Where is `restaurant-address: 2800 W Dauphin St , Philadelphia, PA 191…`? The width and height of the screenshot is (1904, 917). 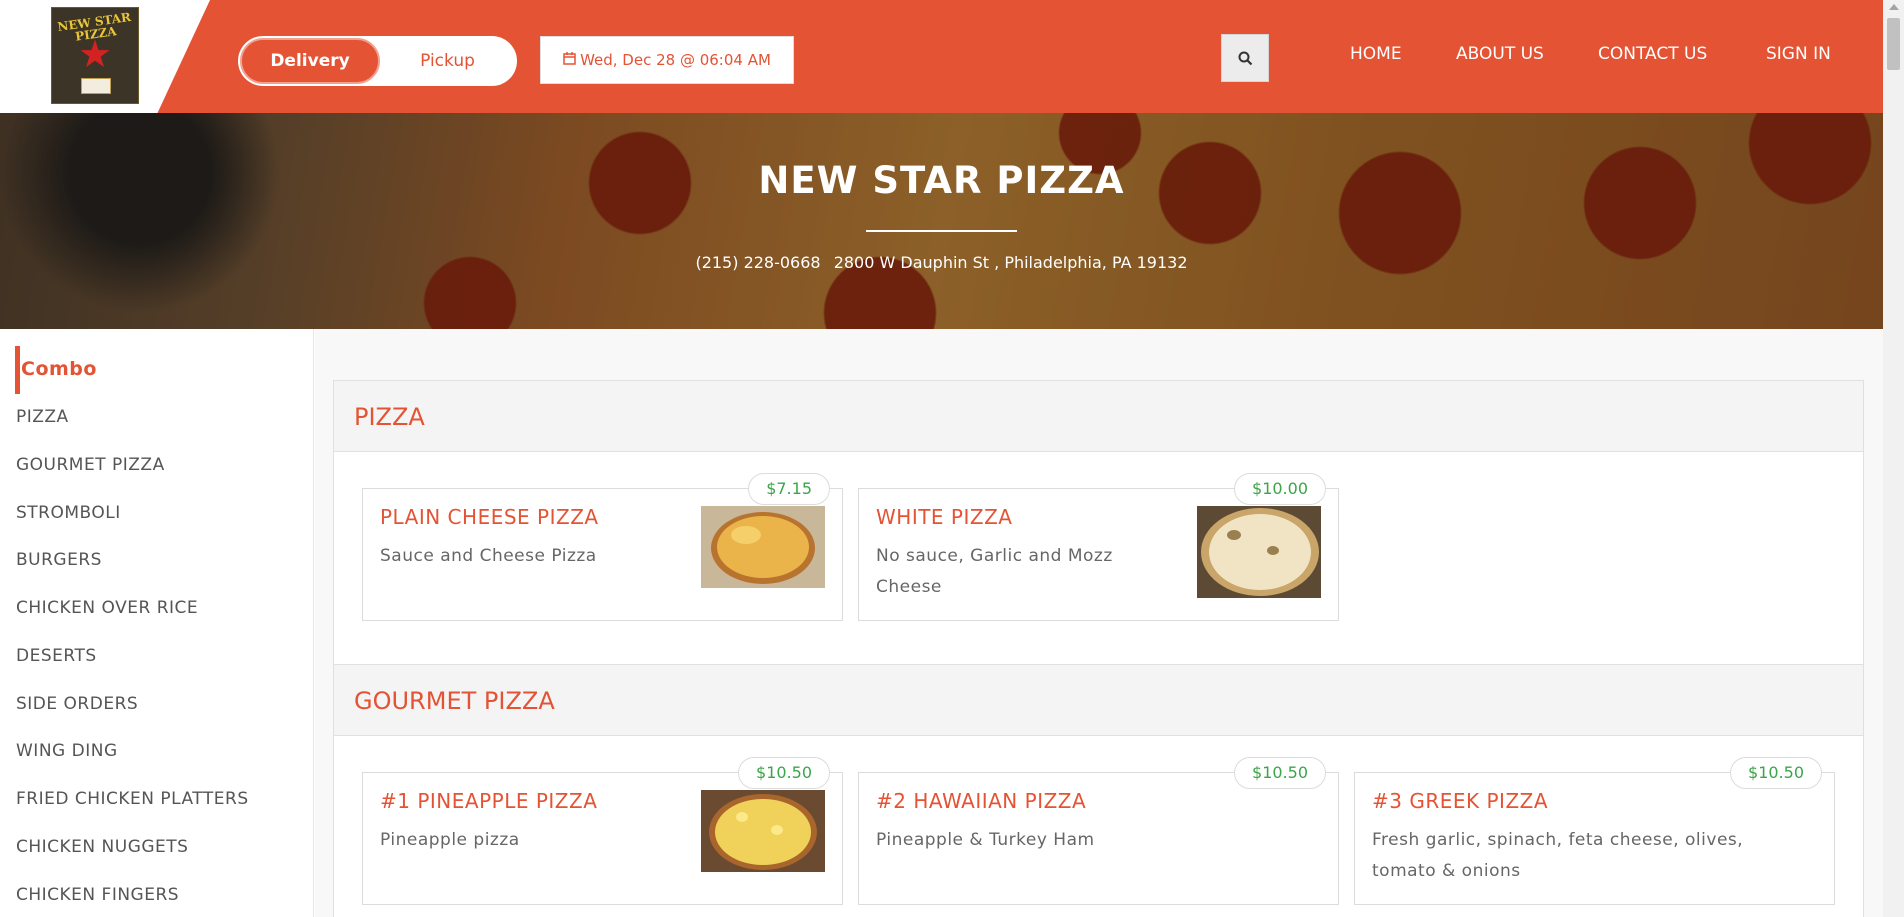 restaurant-address: 2800 W Dauphin St , Philadelphia, PA 191… is located at coordinates (1010, 262).